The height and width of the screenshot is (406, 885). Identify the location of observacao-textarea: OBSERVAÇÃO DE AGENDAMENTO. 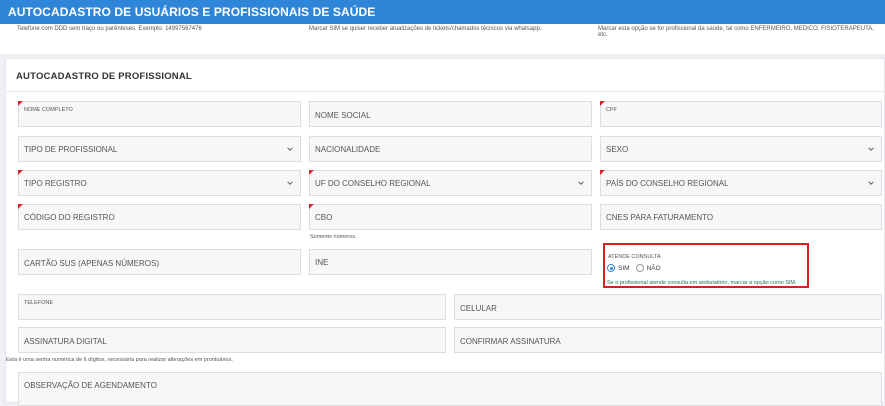
(450, 389).